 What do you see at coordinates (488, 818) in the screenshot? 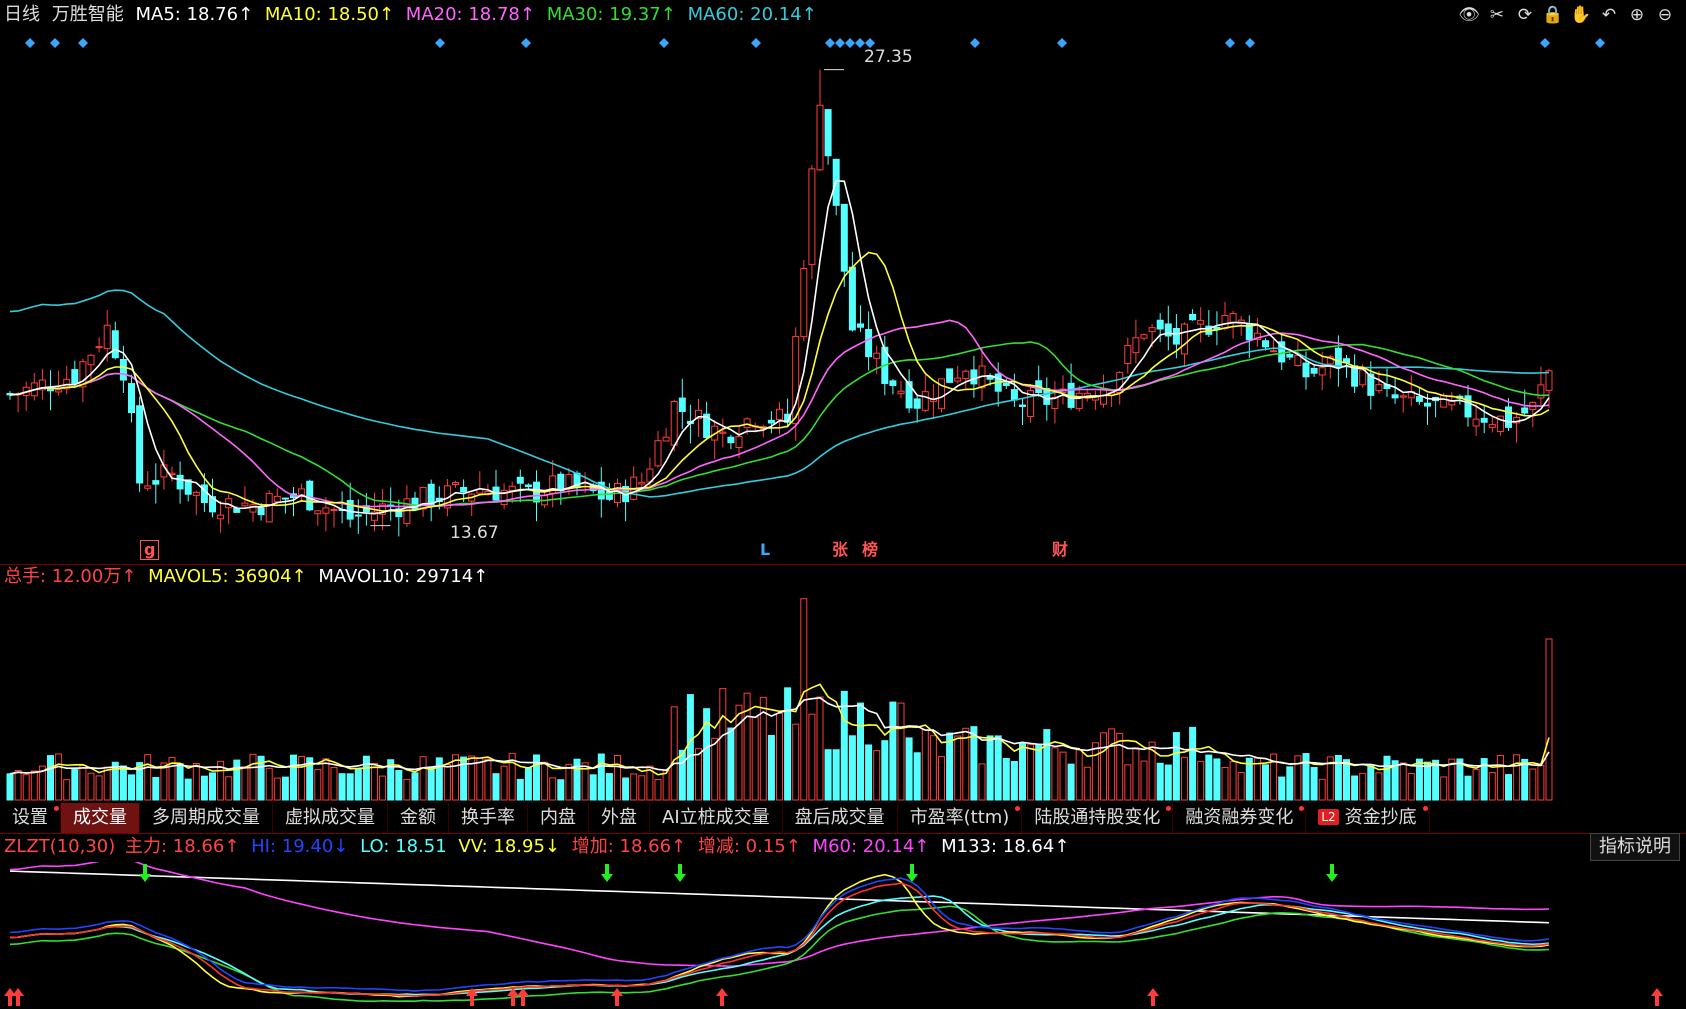
I see `tab-5: 换手率` at bounding box center [488, 818].